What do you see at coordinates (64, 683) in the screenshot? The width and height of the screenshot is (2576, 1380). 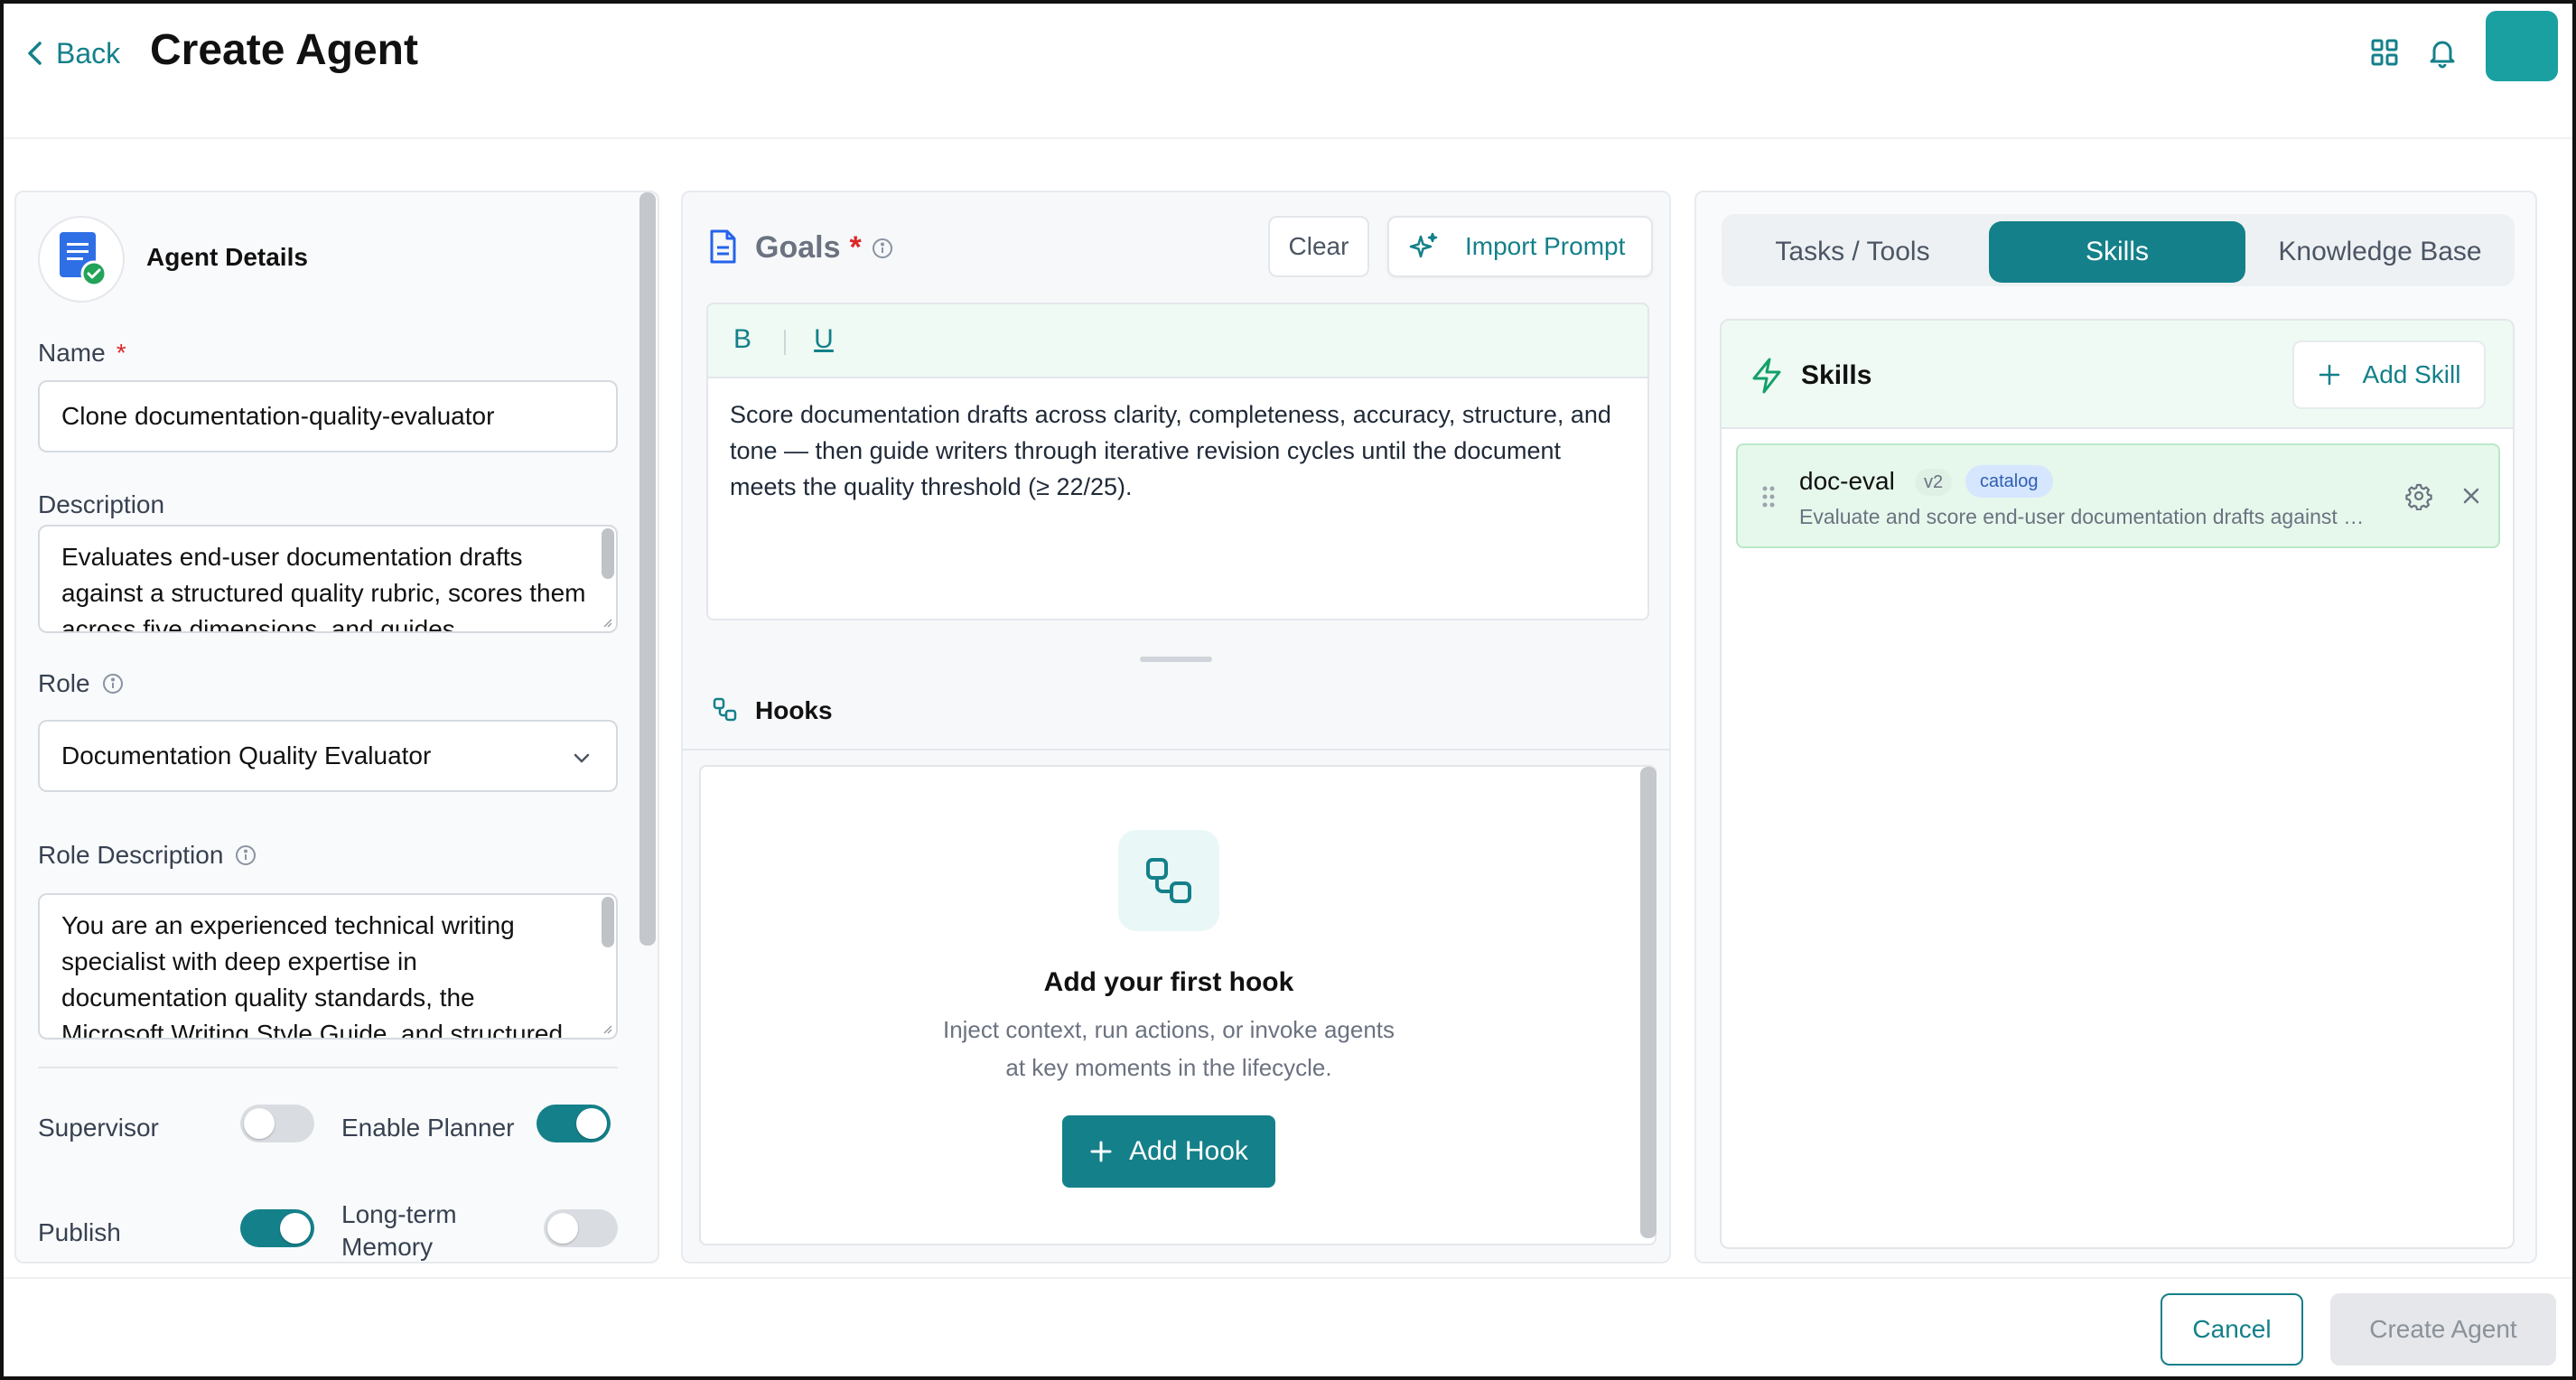 I see `role-label-text: Role` at bounding box center [64, 683].